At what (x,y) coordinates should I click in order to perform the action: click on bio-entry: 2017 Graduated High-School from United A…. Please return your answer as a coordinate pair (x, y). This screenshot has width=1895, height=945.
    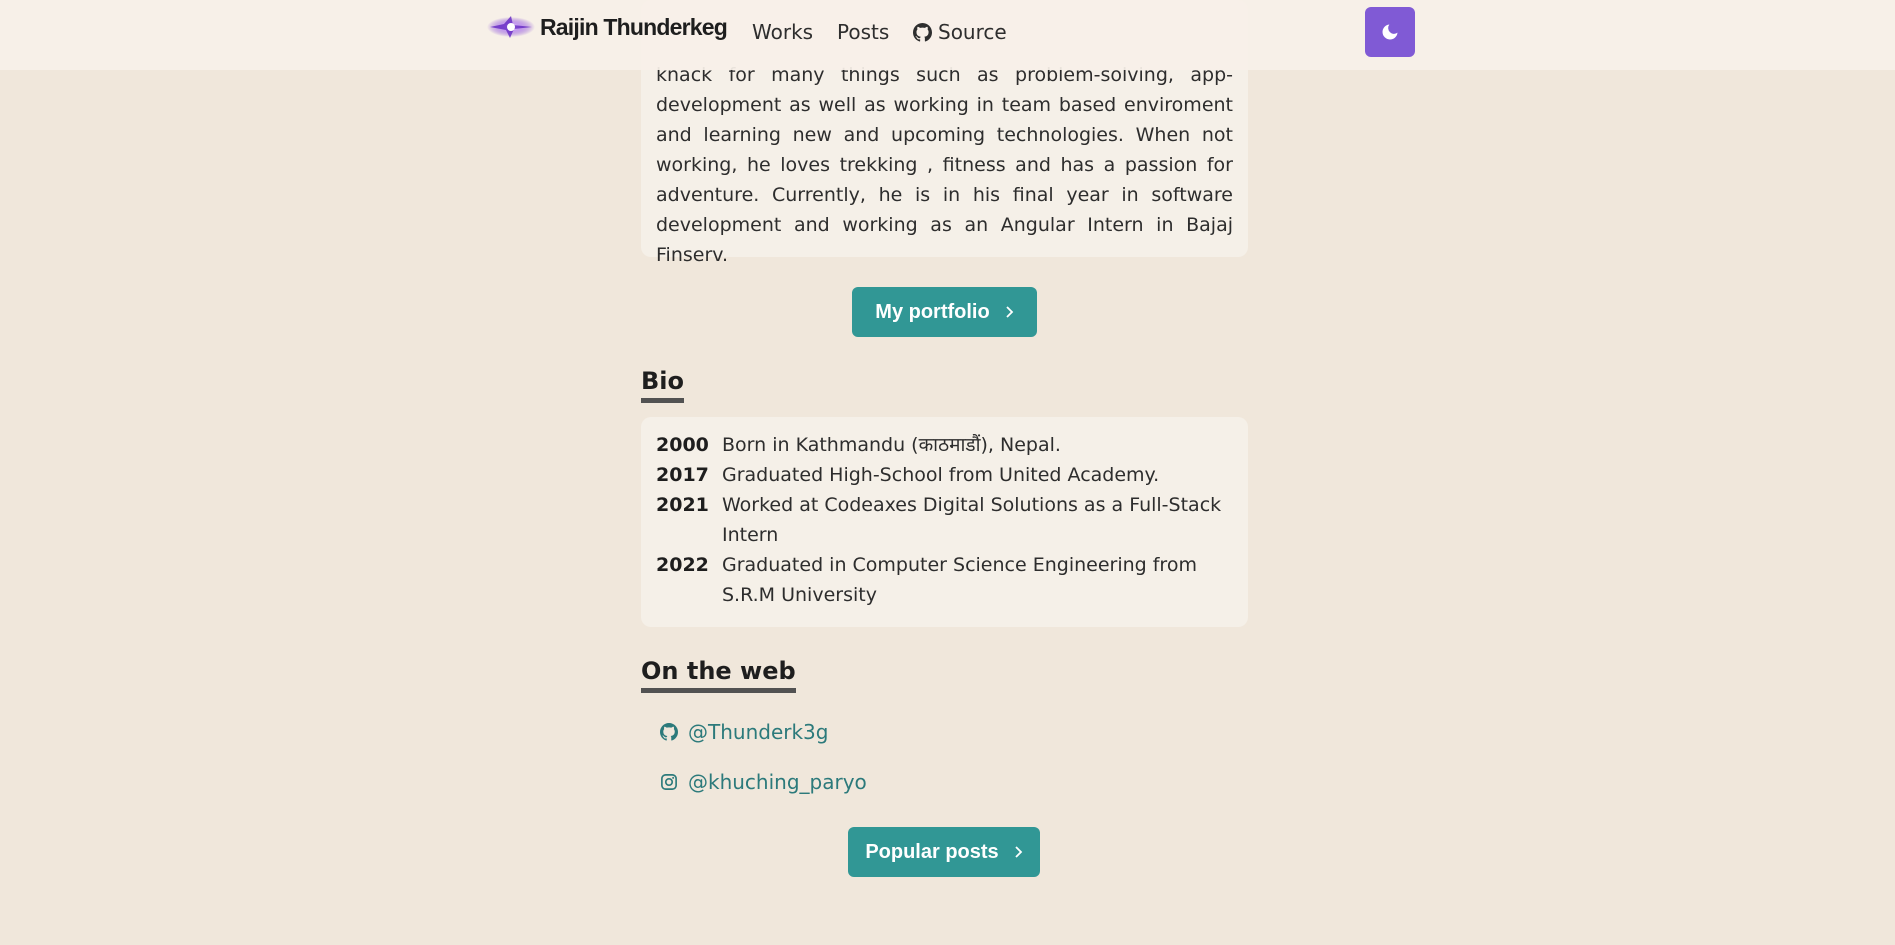
    Looking at the image, I should click on (944, 475).